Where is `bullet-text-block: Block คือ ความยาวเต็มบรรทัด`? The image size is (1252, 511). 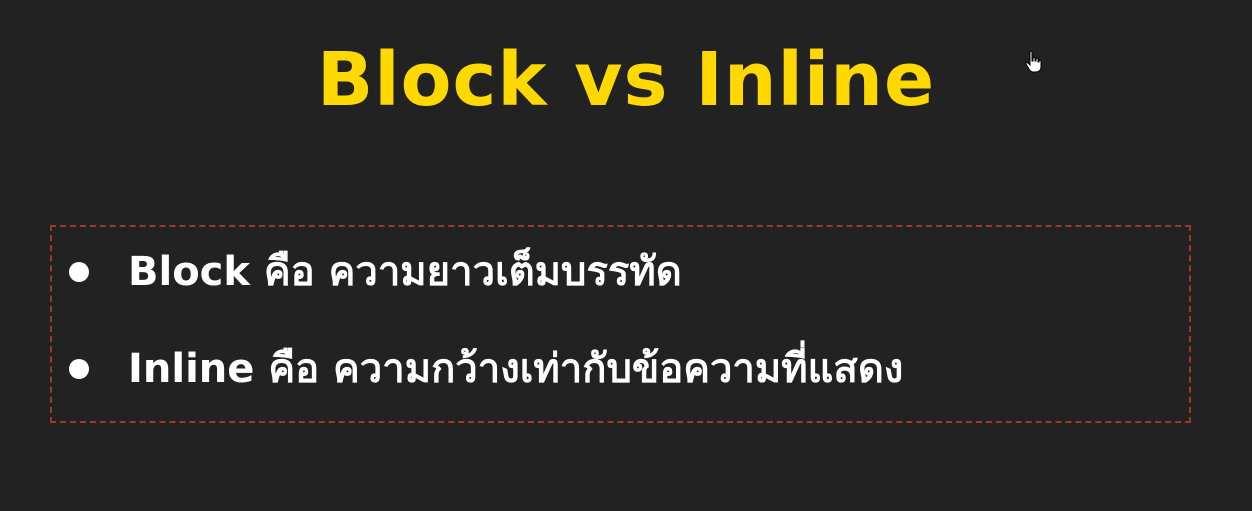 bullet-text-block: Block คือ ความยาวเต็มบรรทัด is located at coordinates (405, 272).